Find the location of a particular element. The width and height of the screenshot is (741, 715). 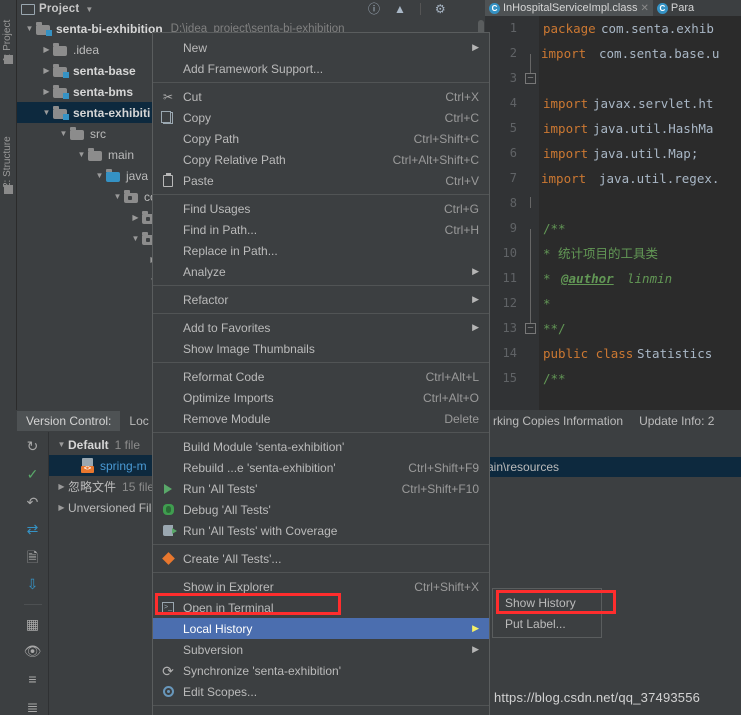

editor-tab-label: Para is located at coordinates (682, 8).